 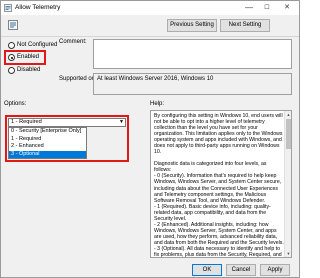 What do you see at coordinates (245, 25) in the screenshot?
I see `next-setting-button: Next Setting` at bounding box center [245, 25].